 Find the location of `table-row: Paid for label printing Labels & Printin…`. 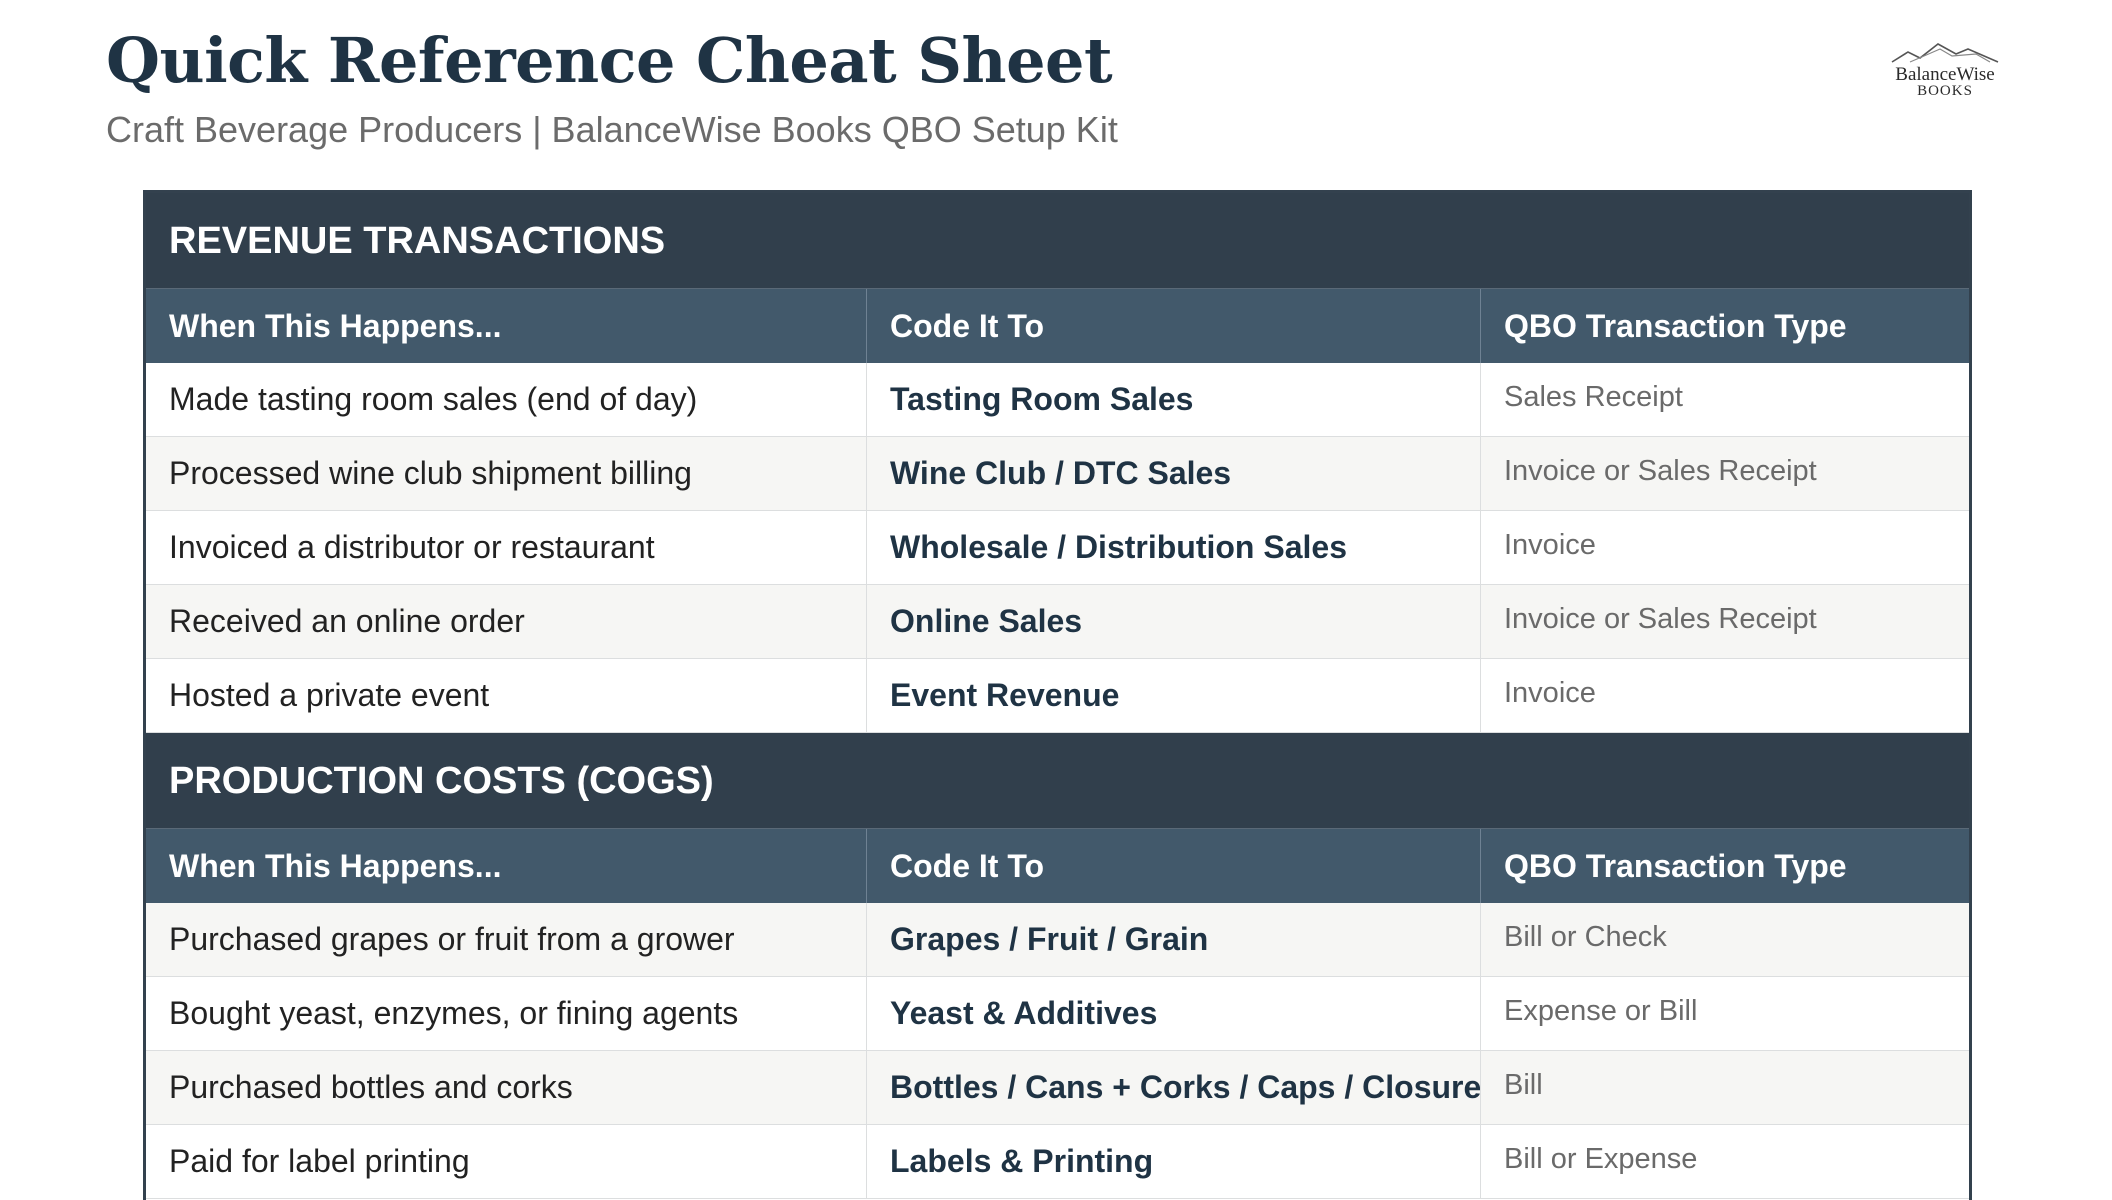

table-row: Paid for label printing Labels & Printin… is located at coordinates (1057, 1162).